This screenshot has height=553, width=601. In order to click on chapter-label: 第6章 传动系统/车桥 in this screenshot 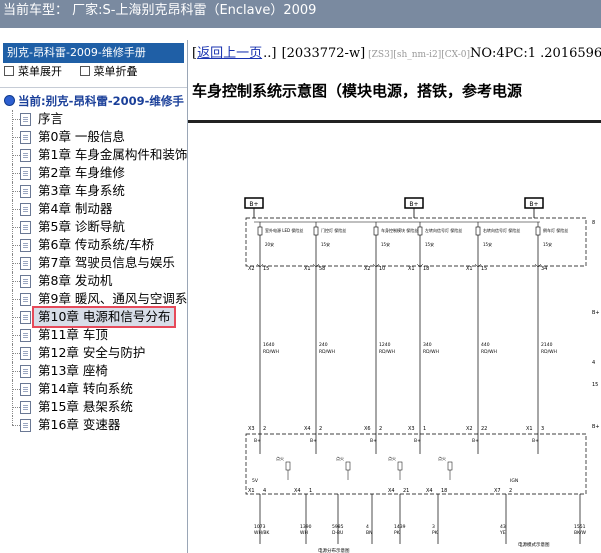, I will do `click(96, 244)`.